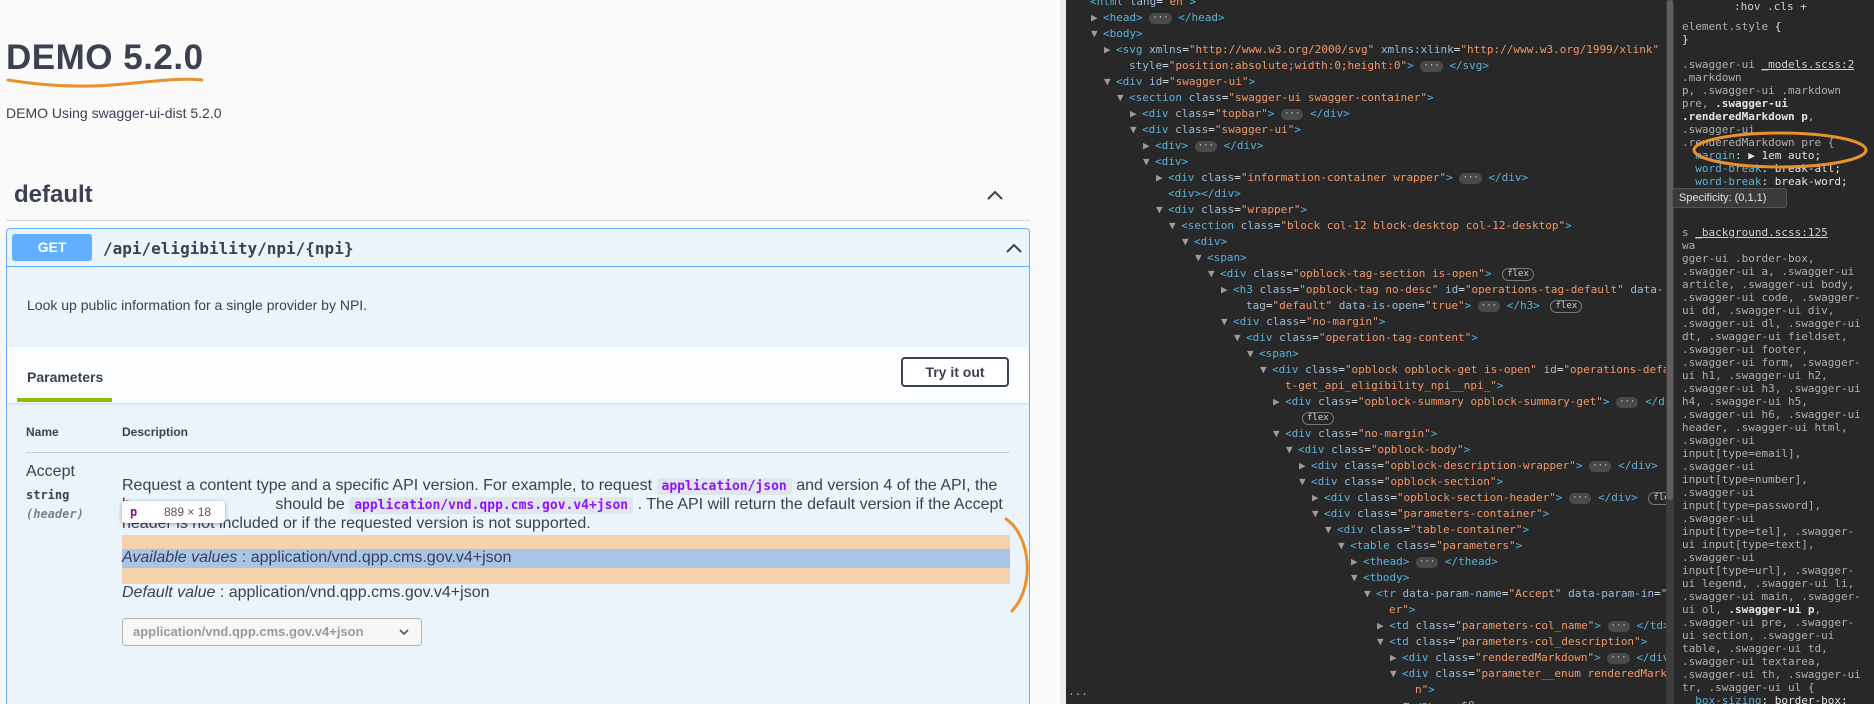 This screenshot has height=704, width=1874. I want to click on style-rule-line: .swagger-ui code, .swagger-, so click(1771, 297).